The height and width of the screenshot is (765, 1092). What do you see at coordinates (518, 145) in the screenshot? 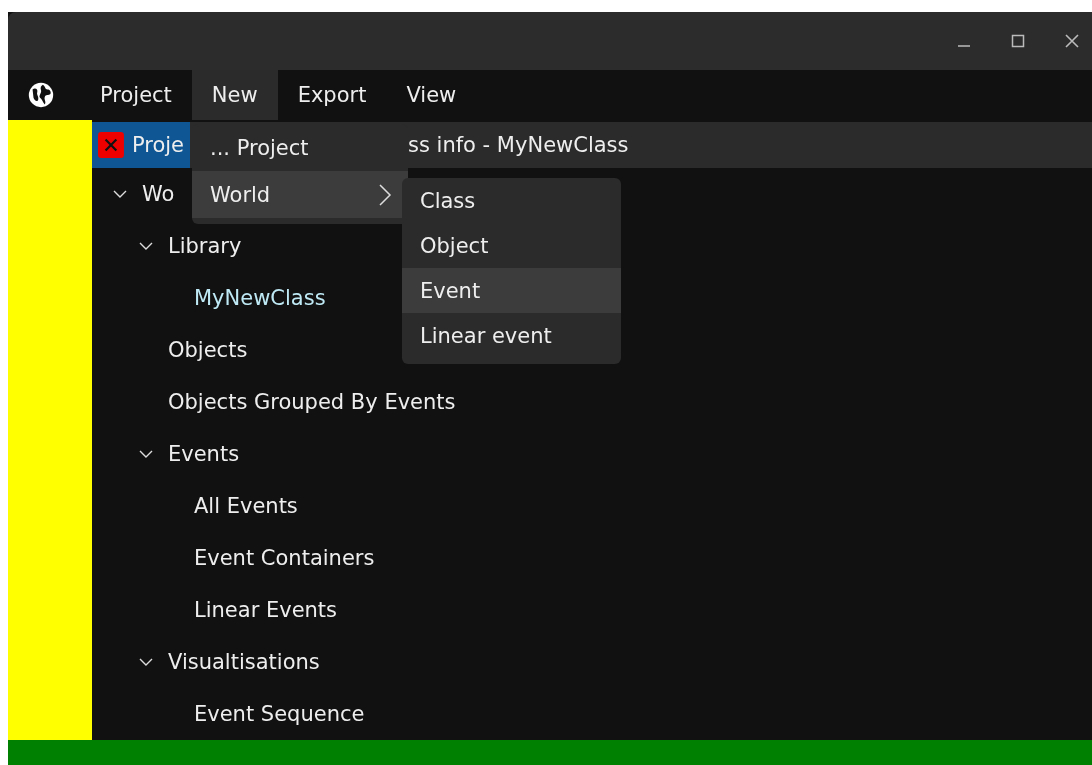
I see `tab-label: ss info - MyNewClass` at bounding box center [518, 145].